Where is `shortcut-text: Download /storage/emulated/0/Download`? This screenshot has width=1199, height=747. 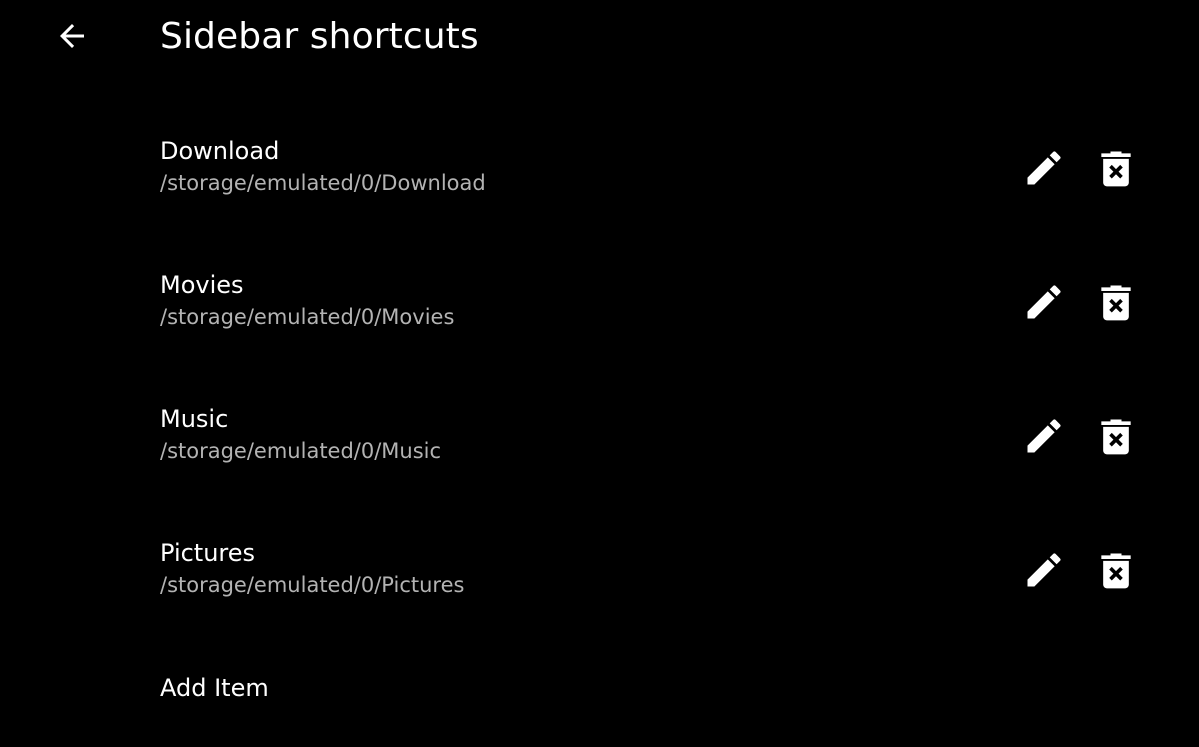 shortcut-text: Download /storage/emulated/0/Download is located at coordinates (323, 166).